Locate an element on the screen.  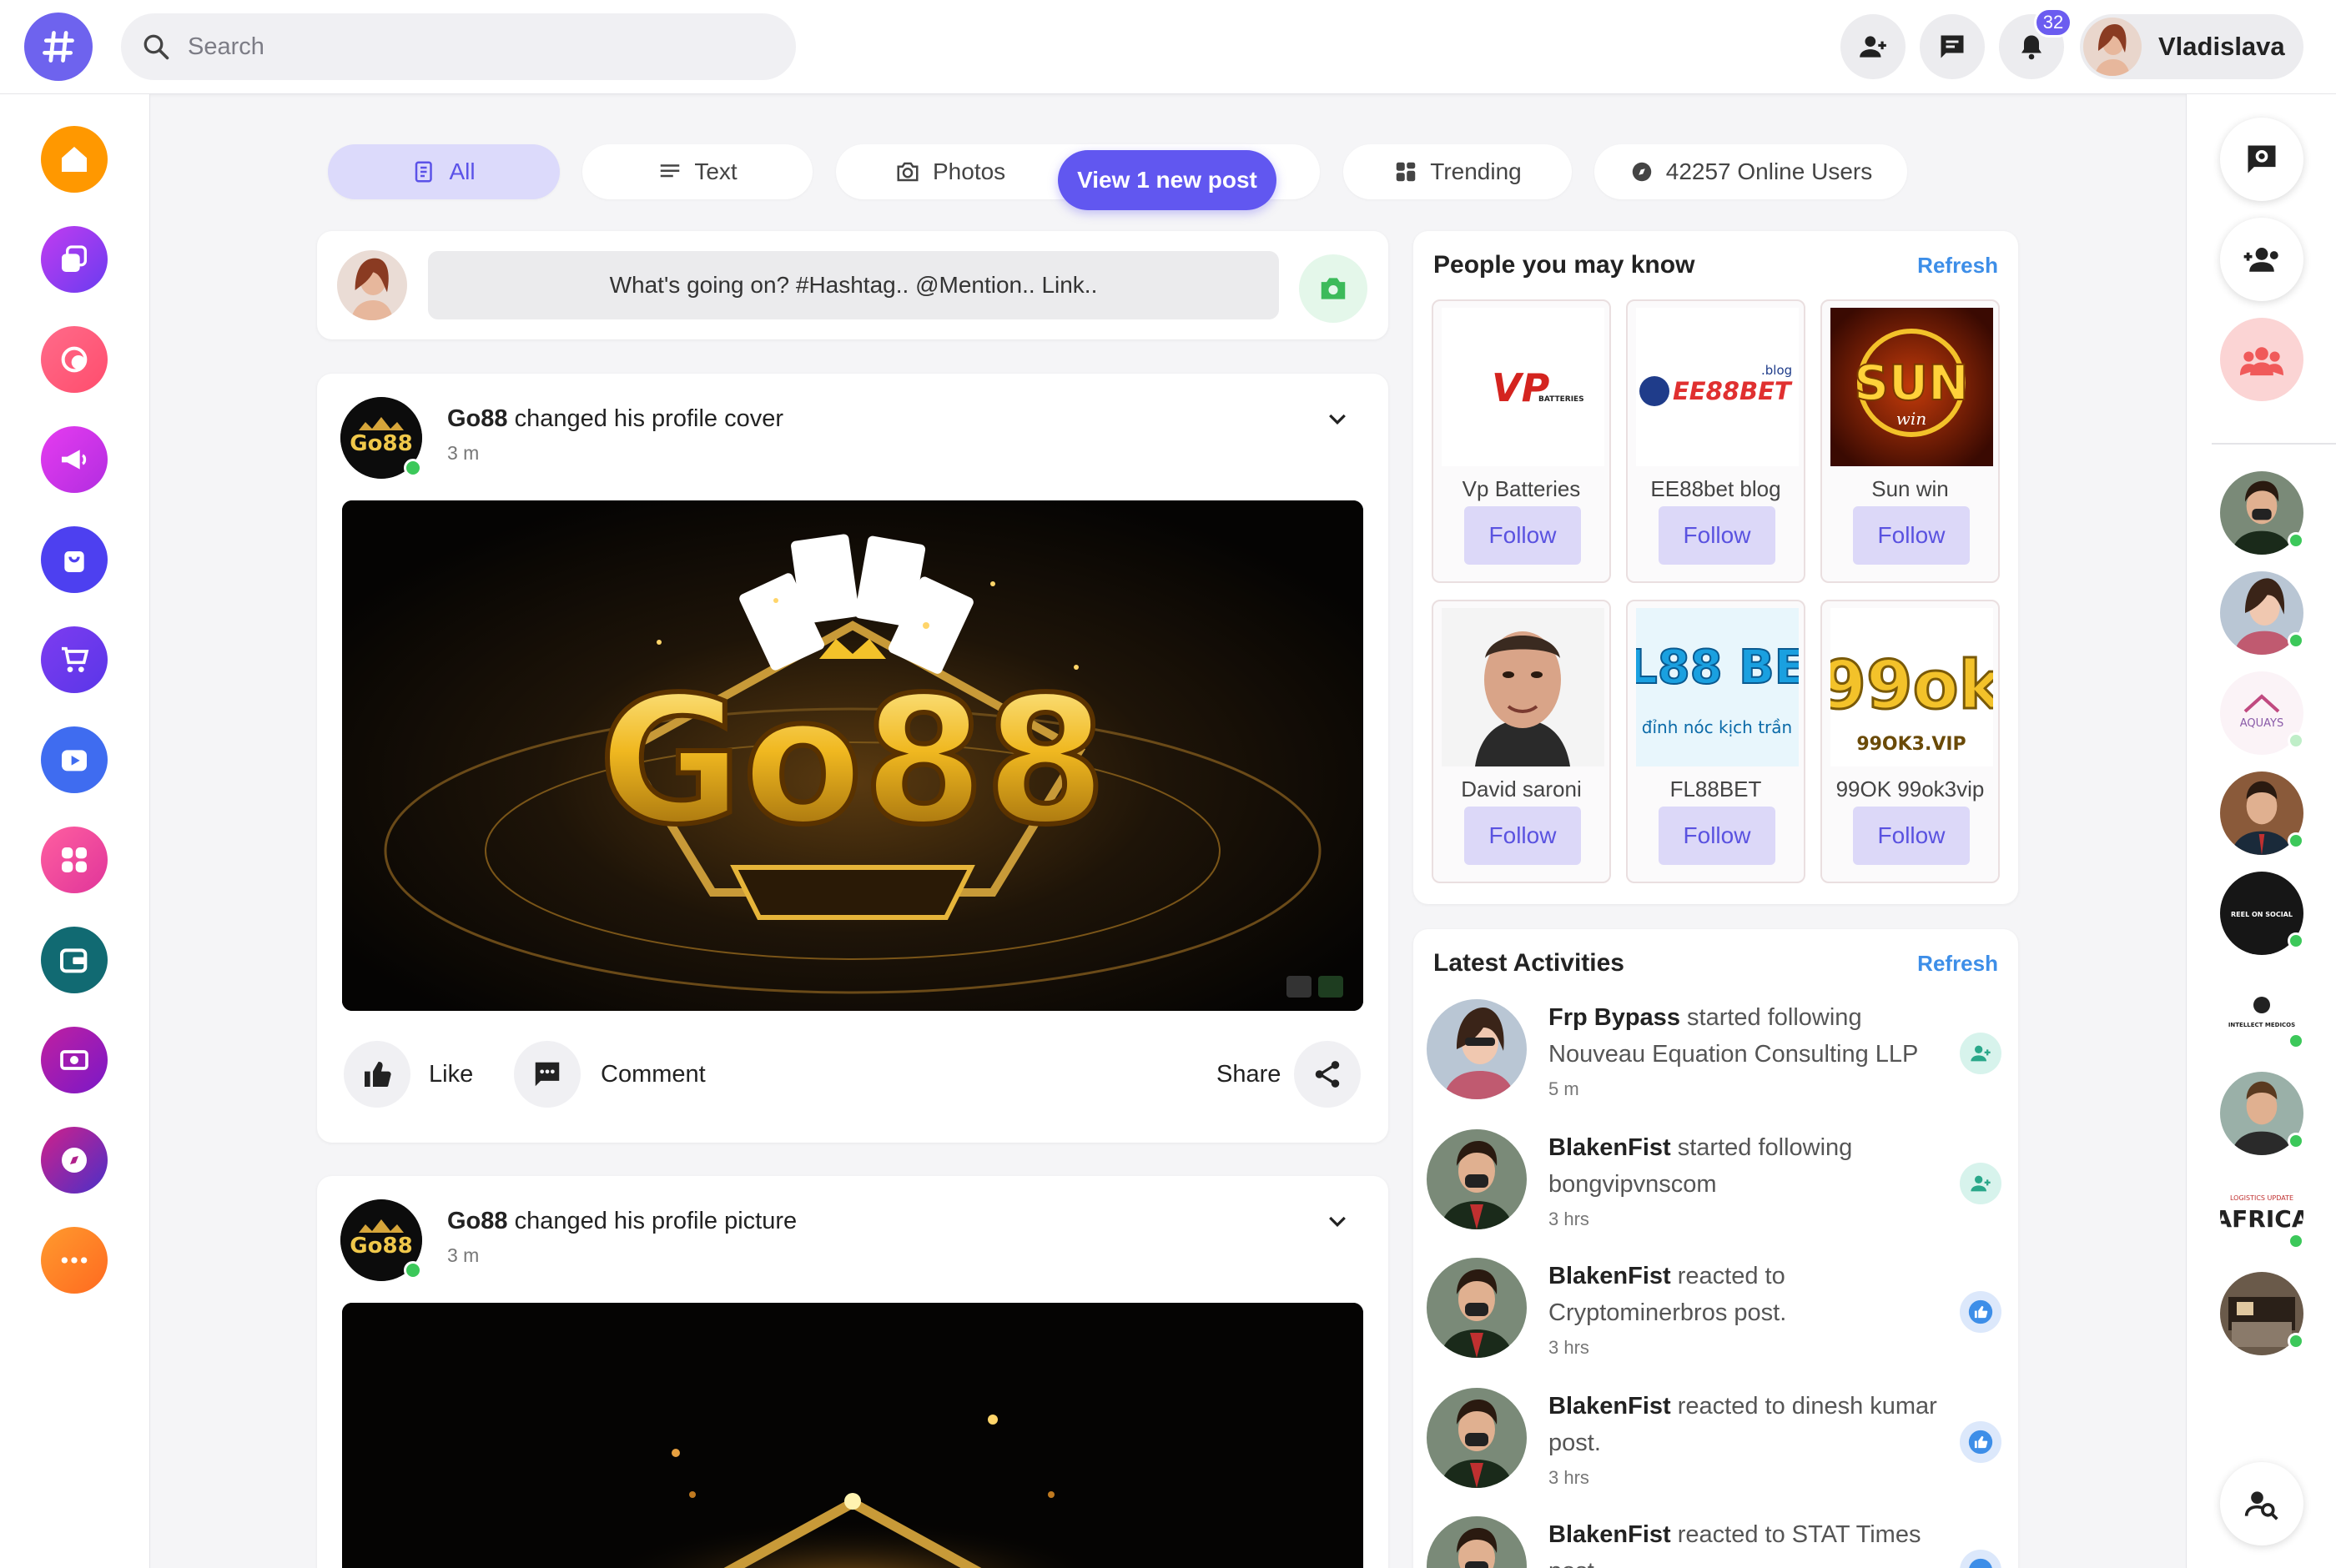
activity-item: BlakenFist reacted to STAT Times post is located at coordinates (1715, 1542).